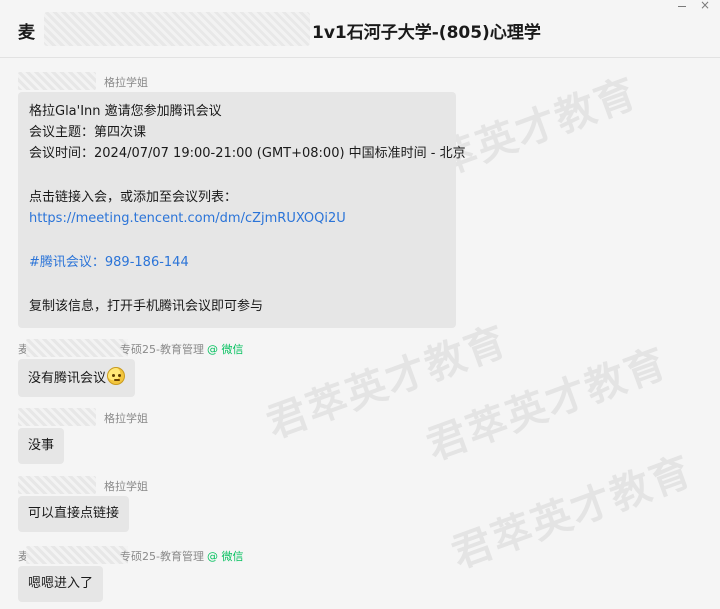 This screenshot has height=609, width=720. What do you see at coordinates (133, 197) in the screenshot?
I see `invite-line: 点击链接入会，或添加至会议列表：` at bounding box center [133, 197].